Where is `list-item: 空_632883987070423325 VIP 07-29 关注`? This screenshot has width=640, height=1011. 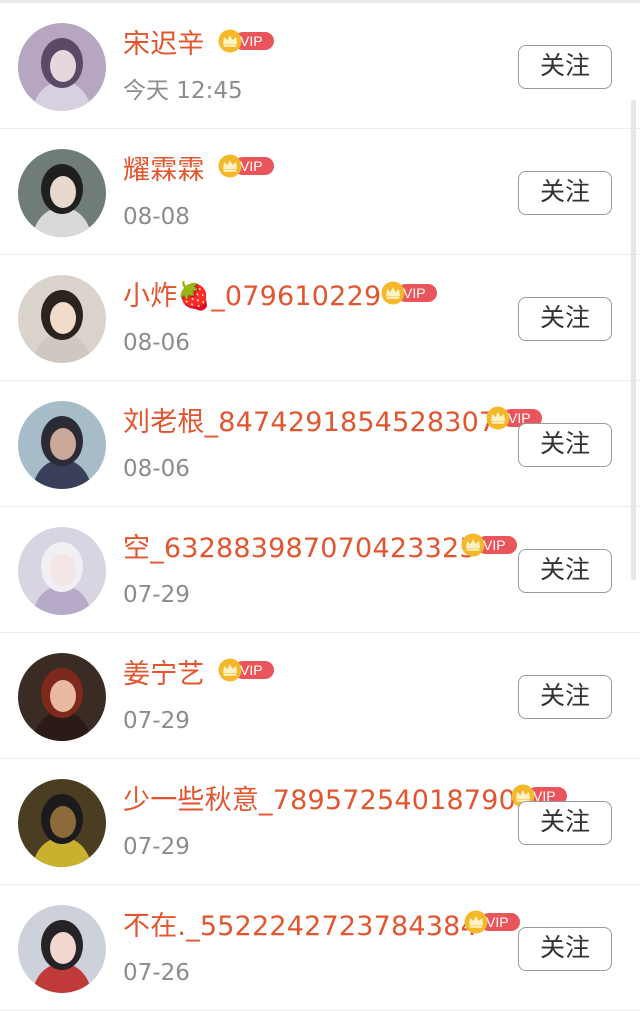 list-item: 空_632883987070423325 VIP 07-29 关注 is located at coordinates (320, 570).